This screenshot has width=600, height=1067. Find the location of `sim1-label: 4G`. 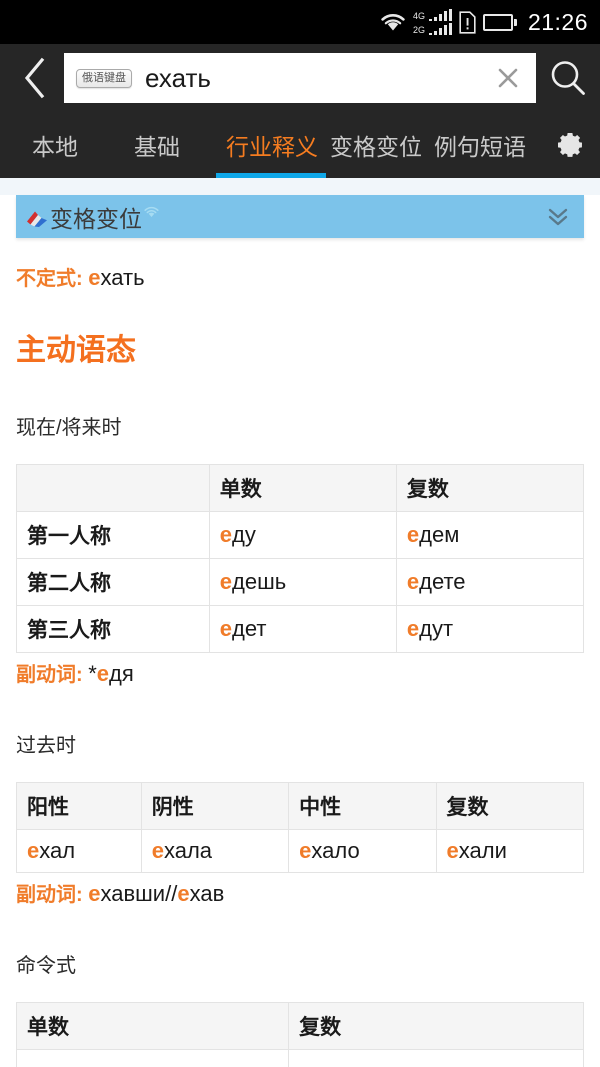

sim1-label: 4G is located at coordinates (418, 16).